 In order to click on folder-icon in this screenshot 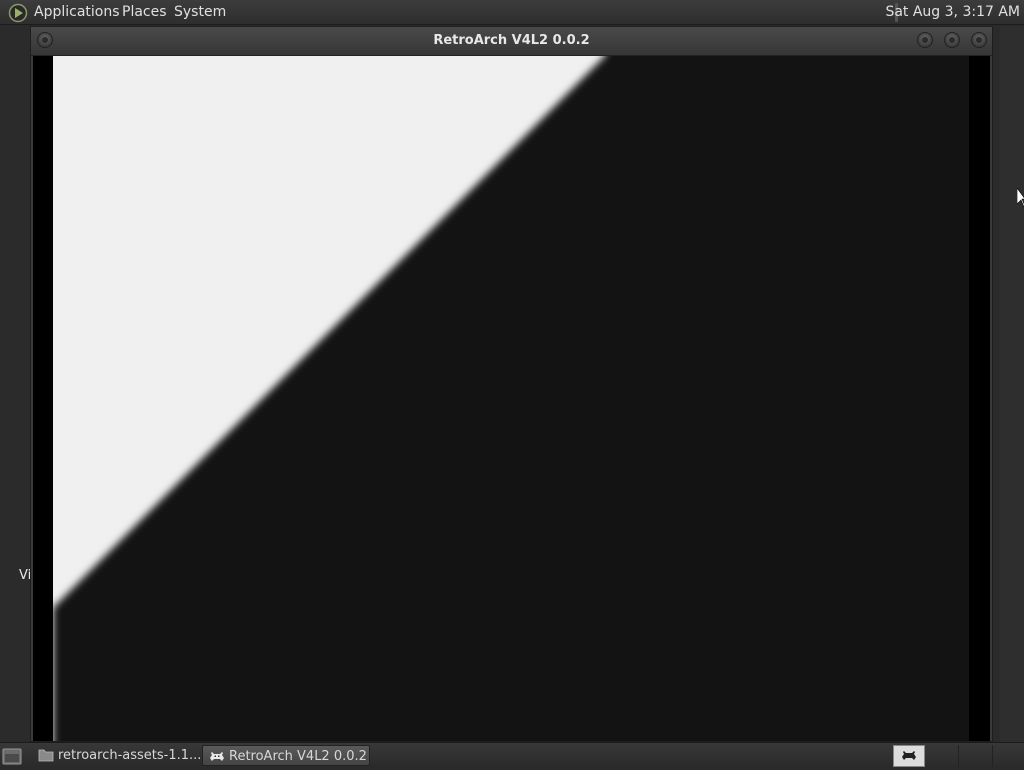, I will do `click(46, 755)`.